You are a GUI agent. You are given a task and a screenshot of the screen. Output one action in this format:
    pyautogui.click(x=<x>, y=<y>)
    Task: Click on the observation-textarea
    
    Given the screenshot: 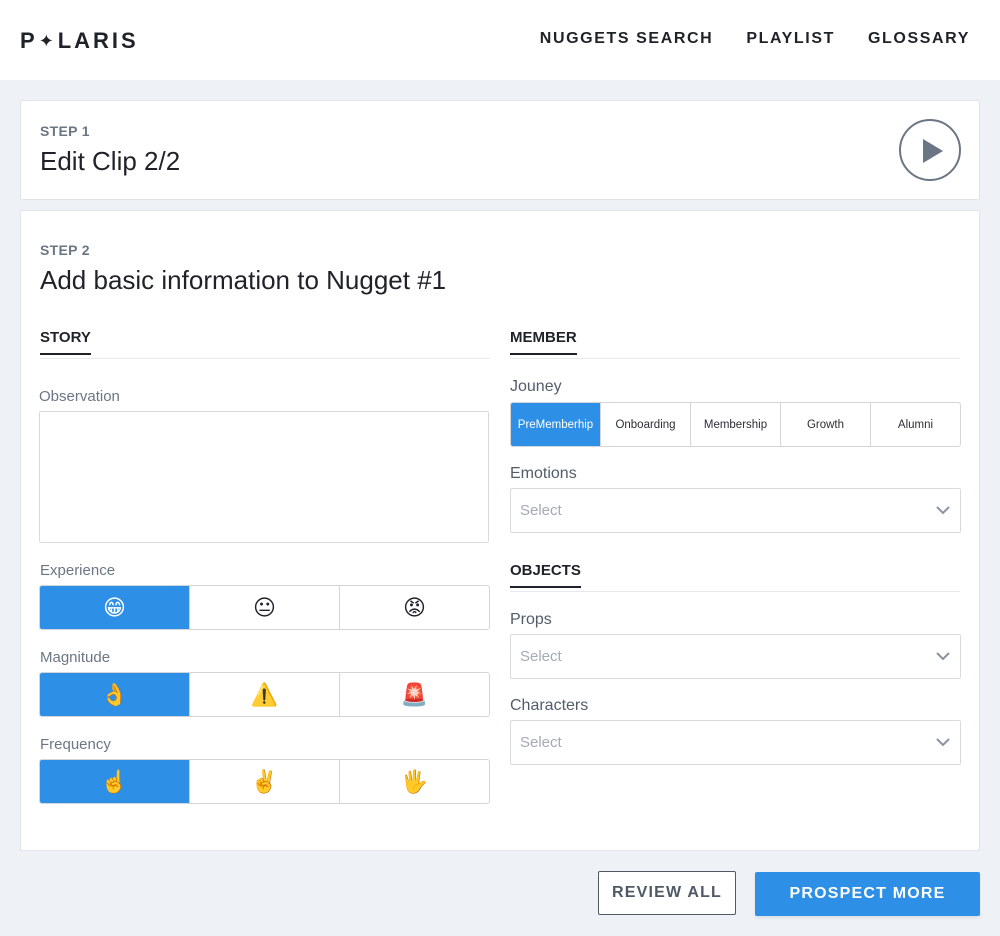 What is the action you would take?
    pyautogui.click(x=264, y=477)
    